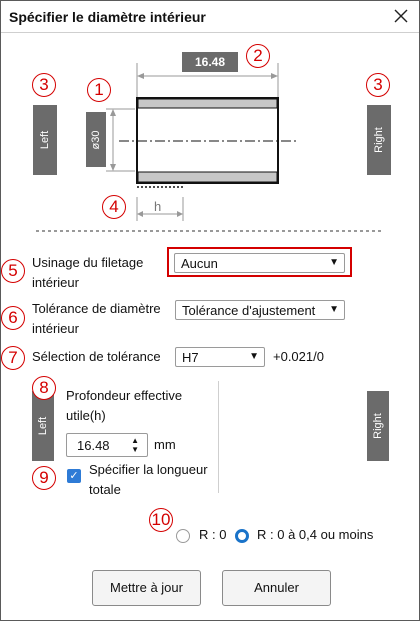 This screenshot has width=420, height=621. What do you see at coordinates (218, 437) in the screenshot?
I see `divider` at bounding box center [218, 437].